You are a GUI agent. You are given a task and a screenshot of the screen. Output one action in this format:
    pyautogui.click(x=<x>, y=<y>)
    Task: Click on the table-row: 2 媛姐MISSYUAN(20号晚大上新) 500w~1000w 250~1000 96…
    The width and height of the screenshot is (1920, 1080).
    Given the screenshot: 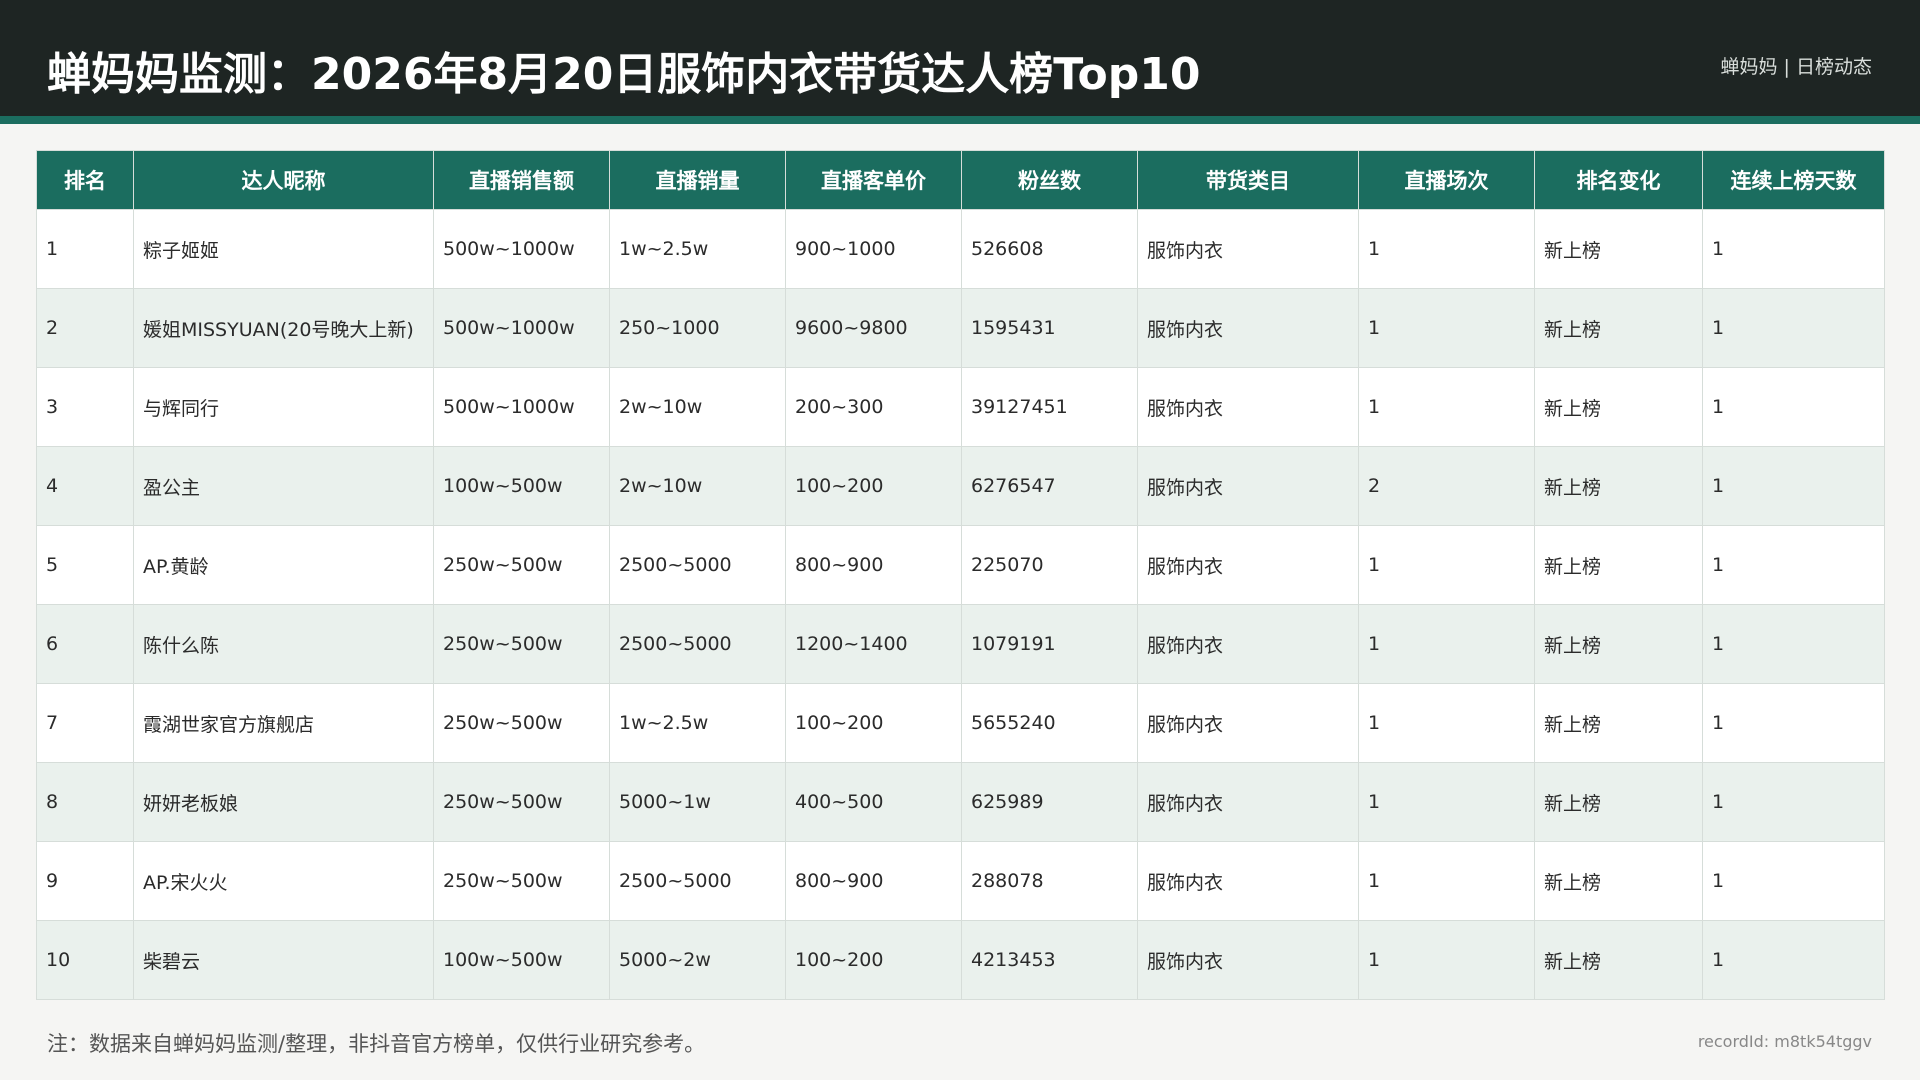 What is the action you would take?
    pyautogui.click(x=960, y=328)
    